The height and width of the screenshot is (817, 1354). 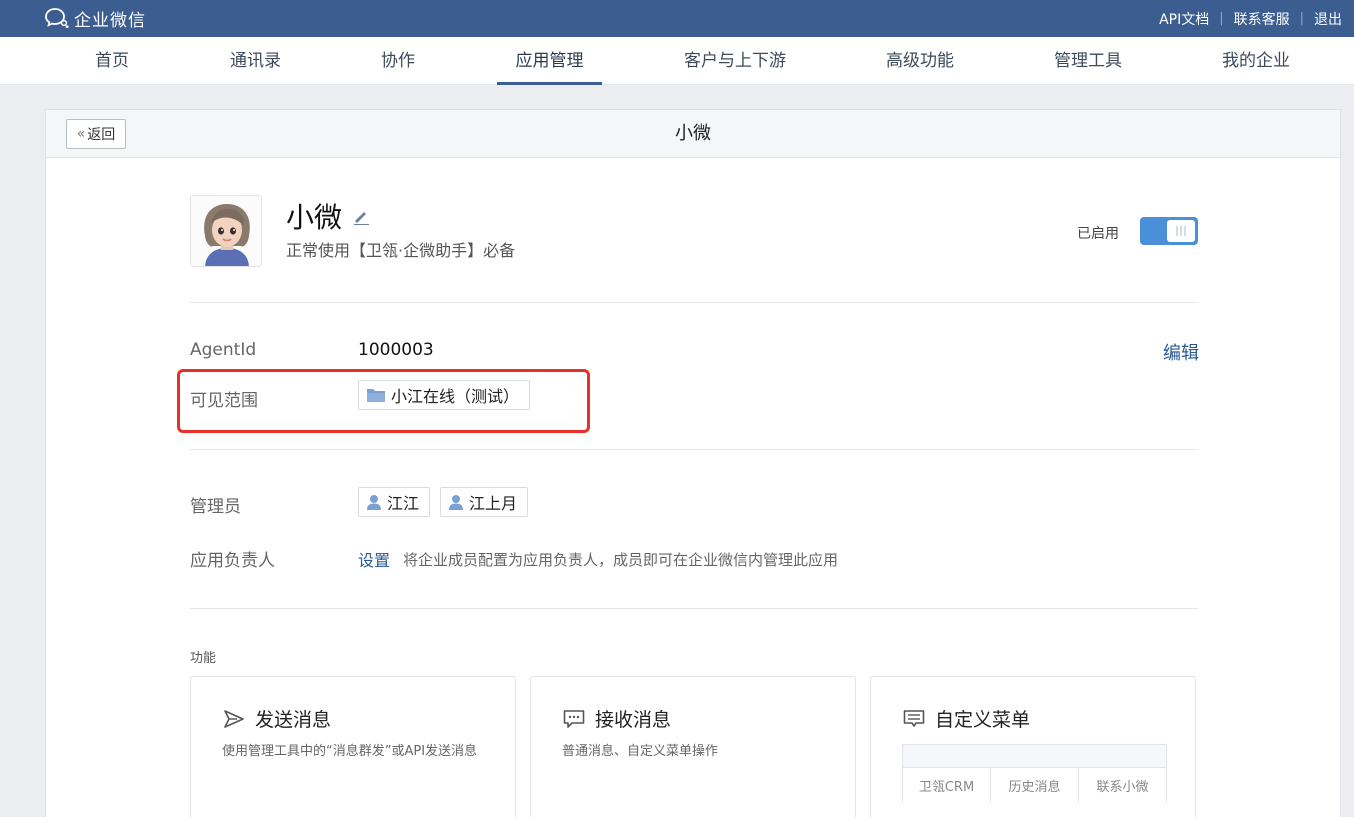 I want to click on card-title: 发送消息, so click(x=293, y=720).